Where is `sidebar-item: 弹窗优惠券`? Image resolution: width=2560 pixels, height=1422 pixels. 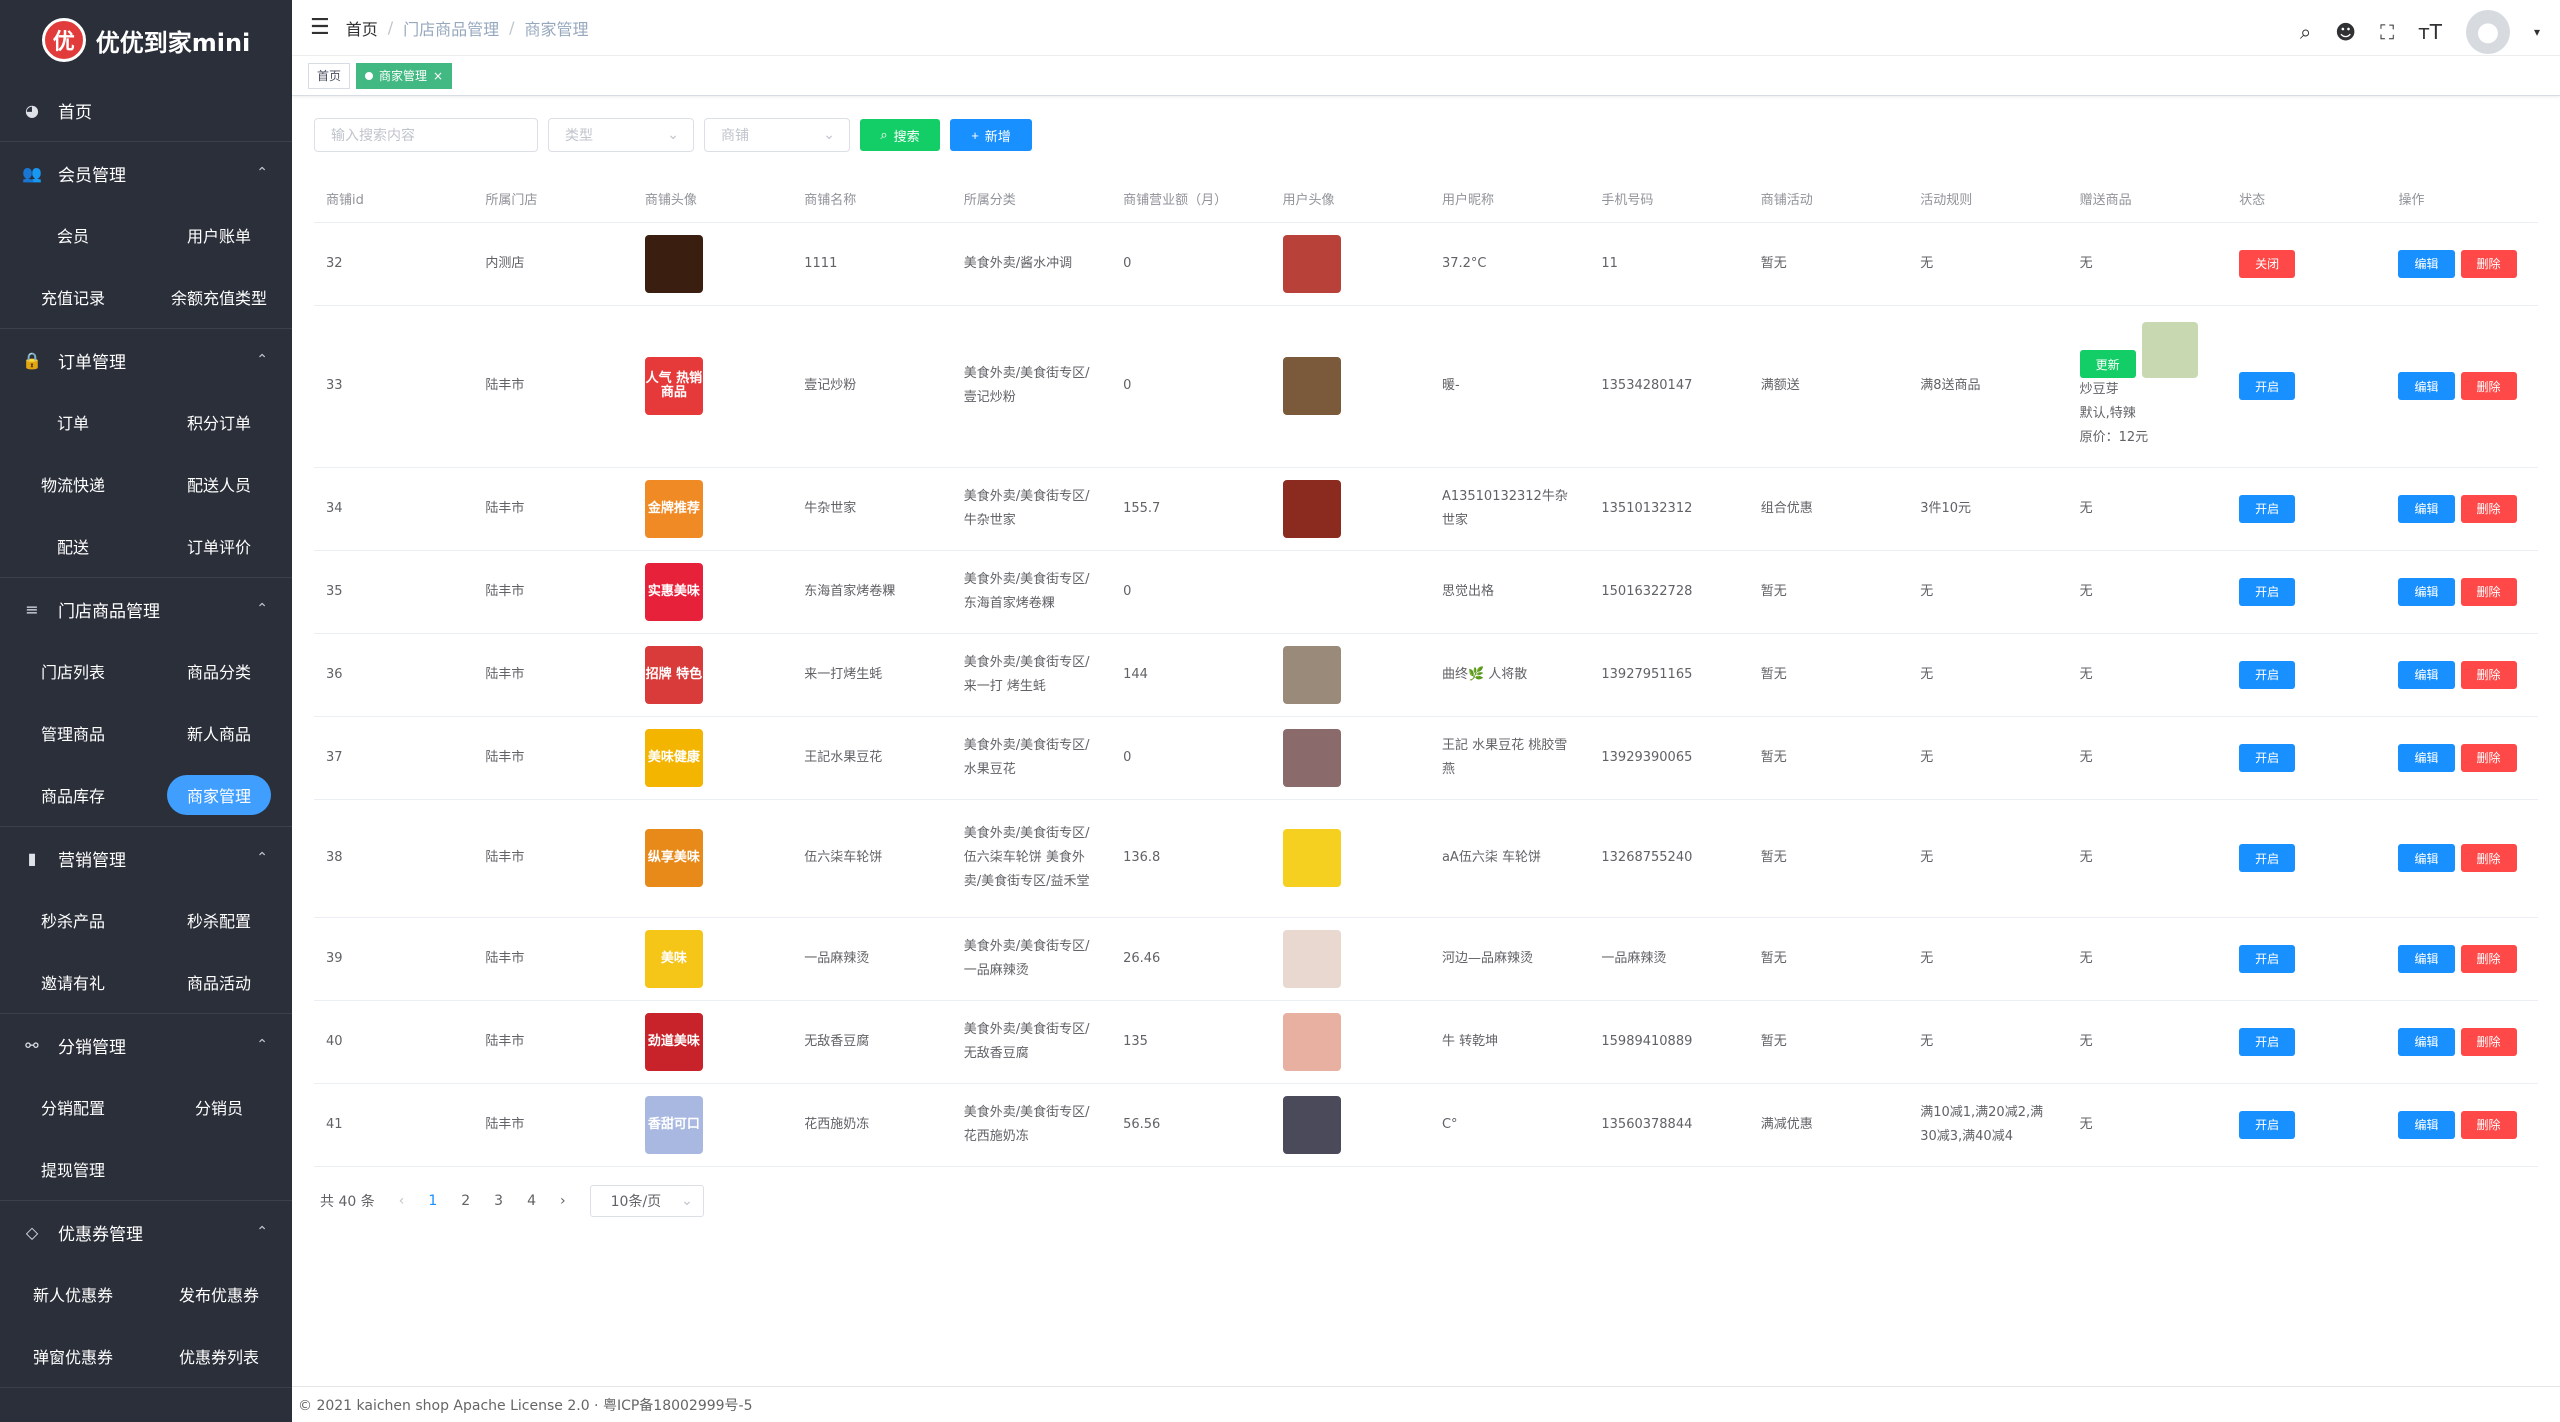
sidebar-item: 弹窗优惠券 is located at coordinates (73, 1356).